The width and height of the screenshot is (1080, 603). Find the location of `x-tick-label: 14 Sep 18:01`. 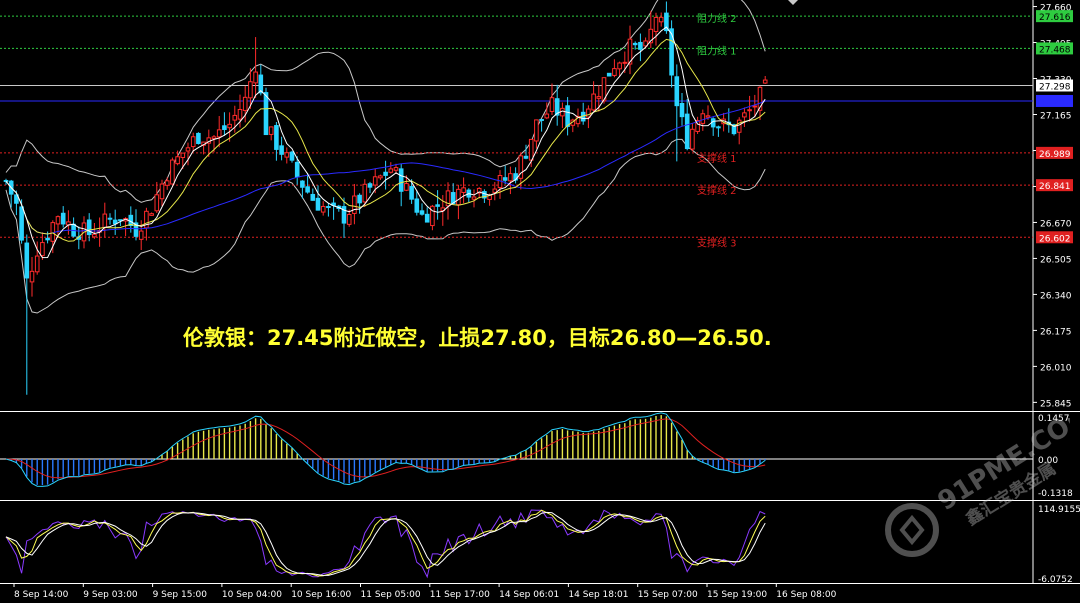

x-tick-label: 14 Sep 18:01 is located at coordinates (598, 595).